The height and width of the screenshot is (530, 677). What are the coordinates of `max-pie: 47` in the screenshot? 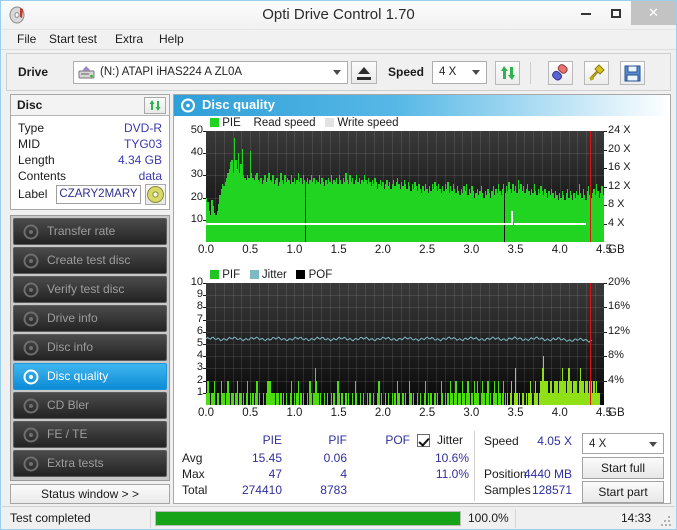 It's located at (275, 474).